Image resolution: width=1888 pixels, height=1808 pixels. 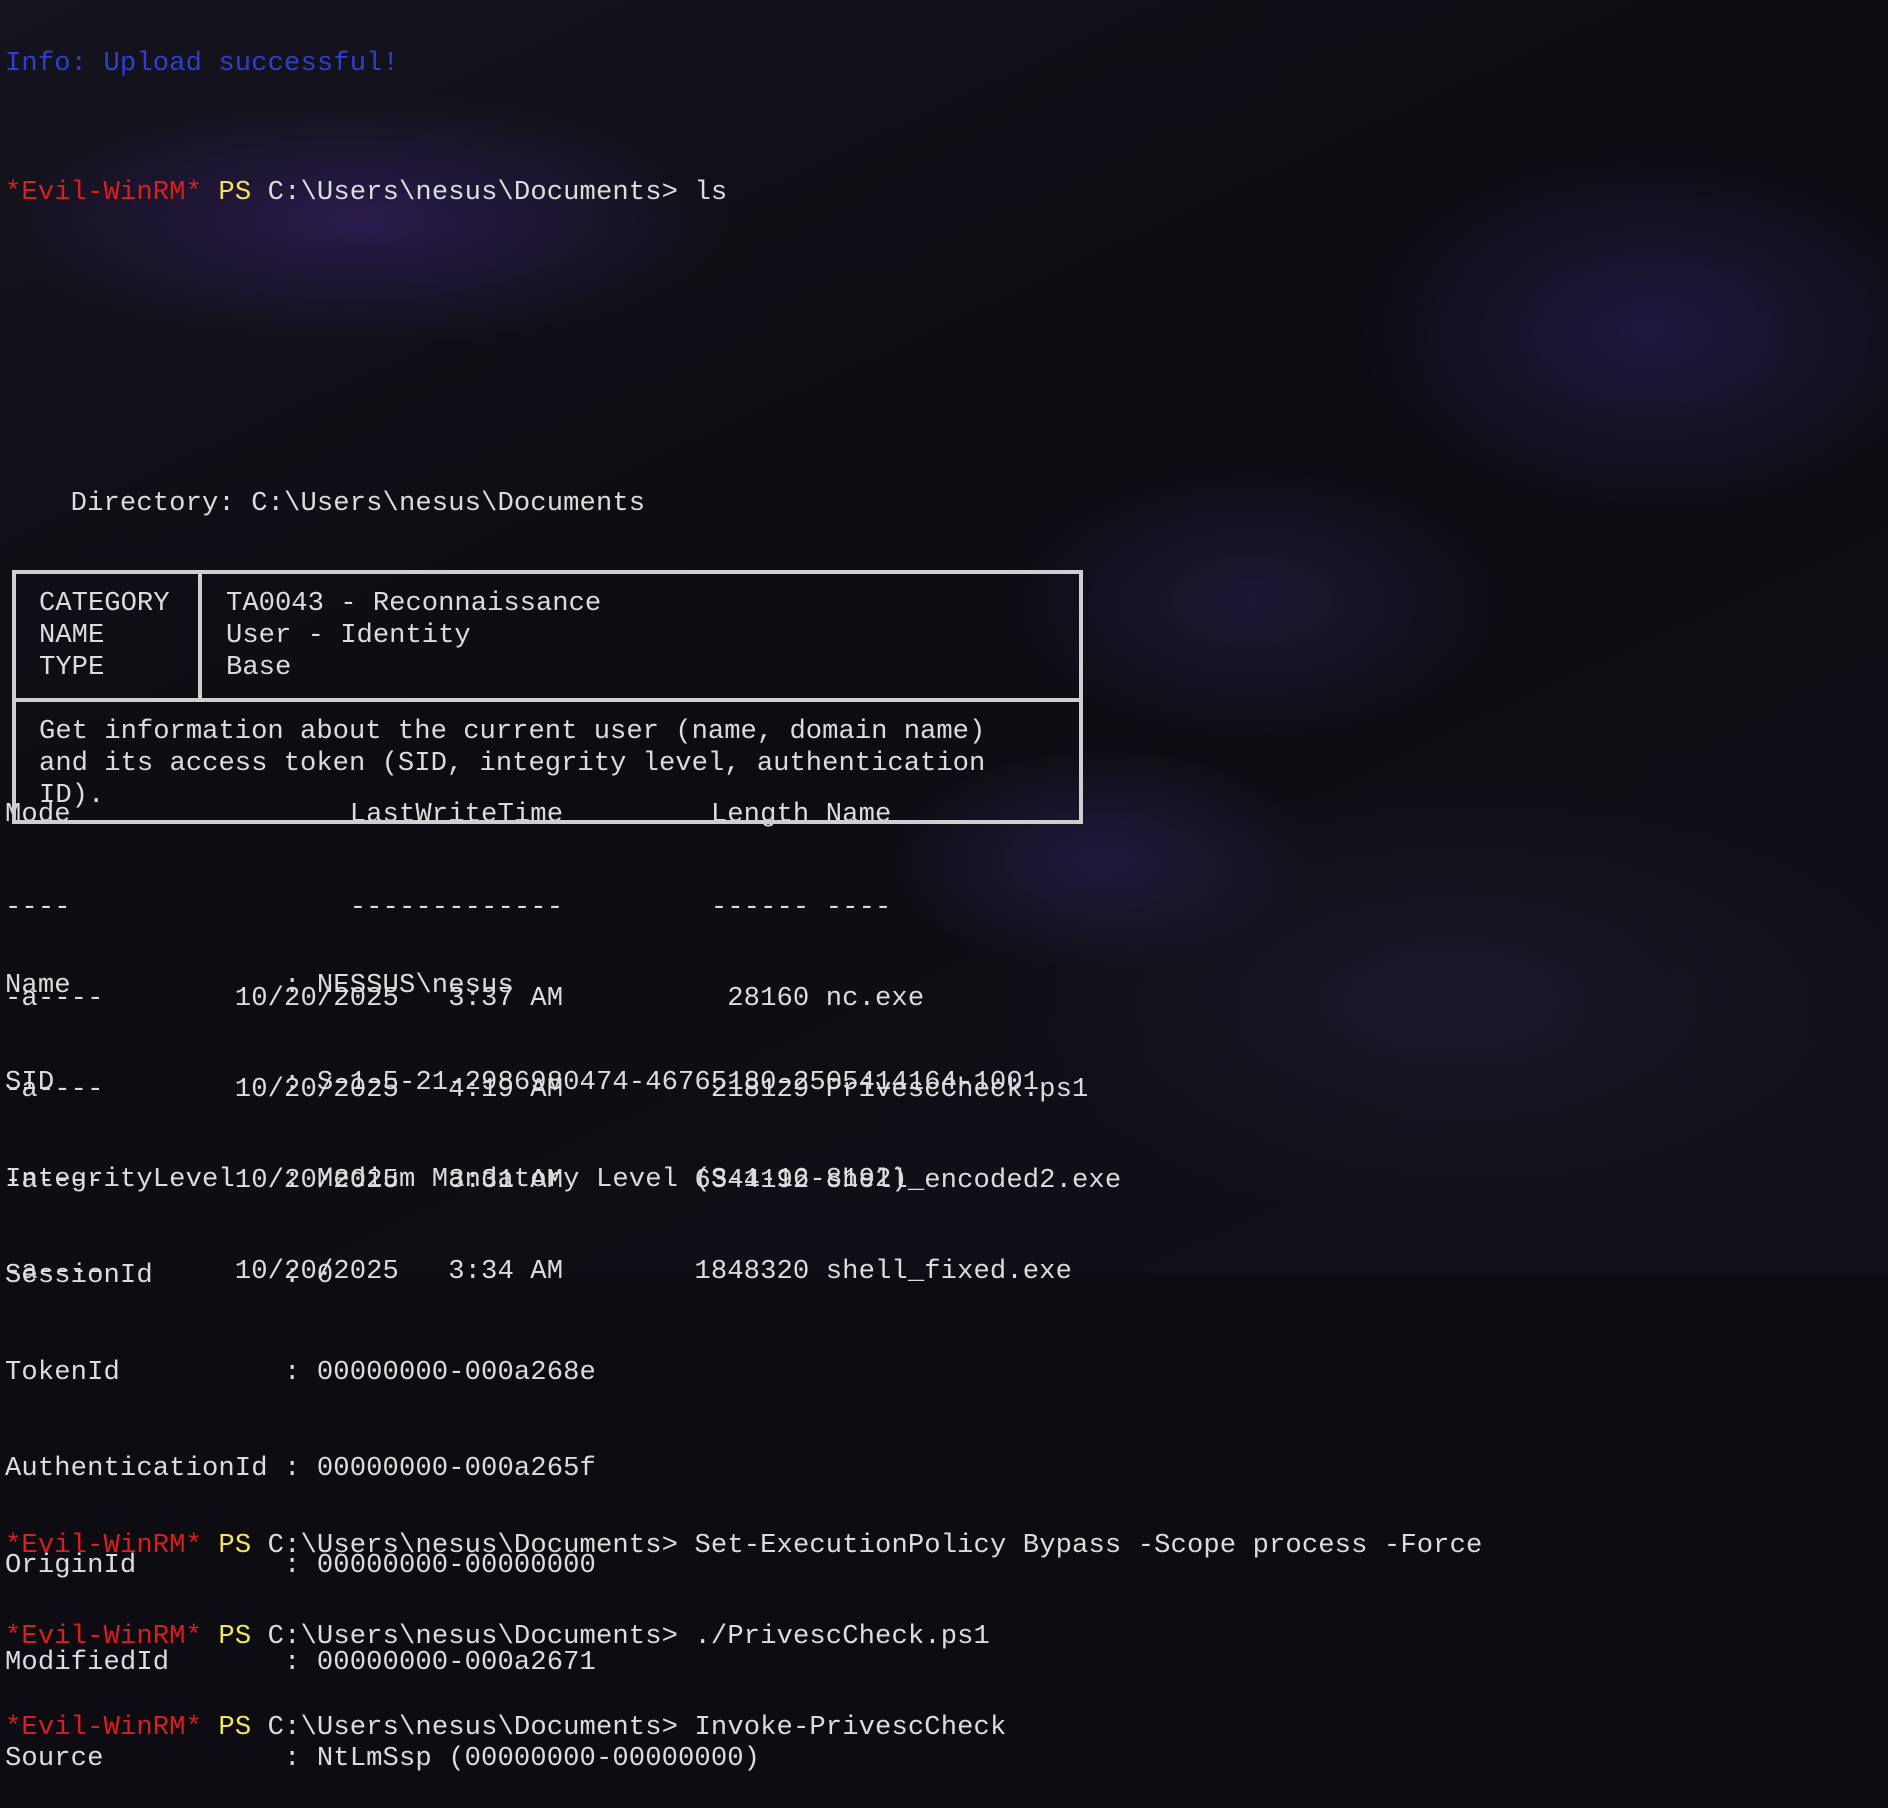 What do you see at coordinates (200, 636) in the screenshot?
I see `box-divider-vertical` at bounding box center [200, 636].